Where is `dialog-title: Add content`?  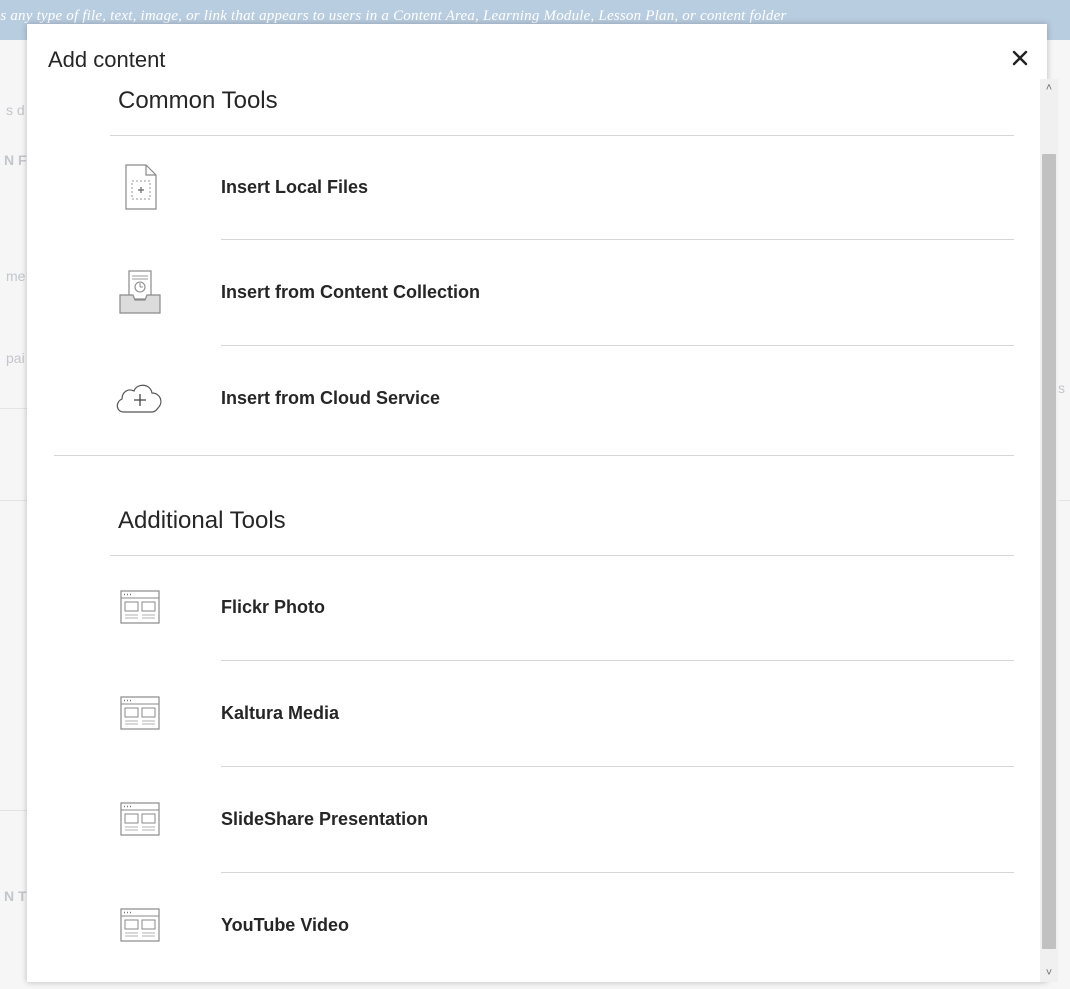 dialog-title: Add content is located at coordinates (107, 59).